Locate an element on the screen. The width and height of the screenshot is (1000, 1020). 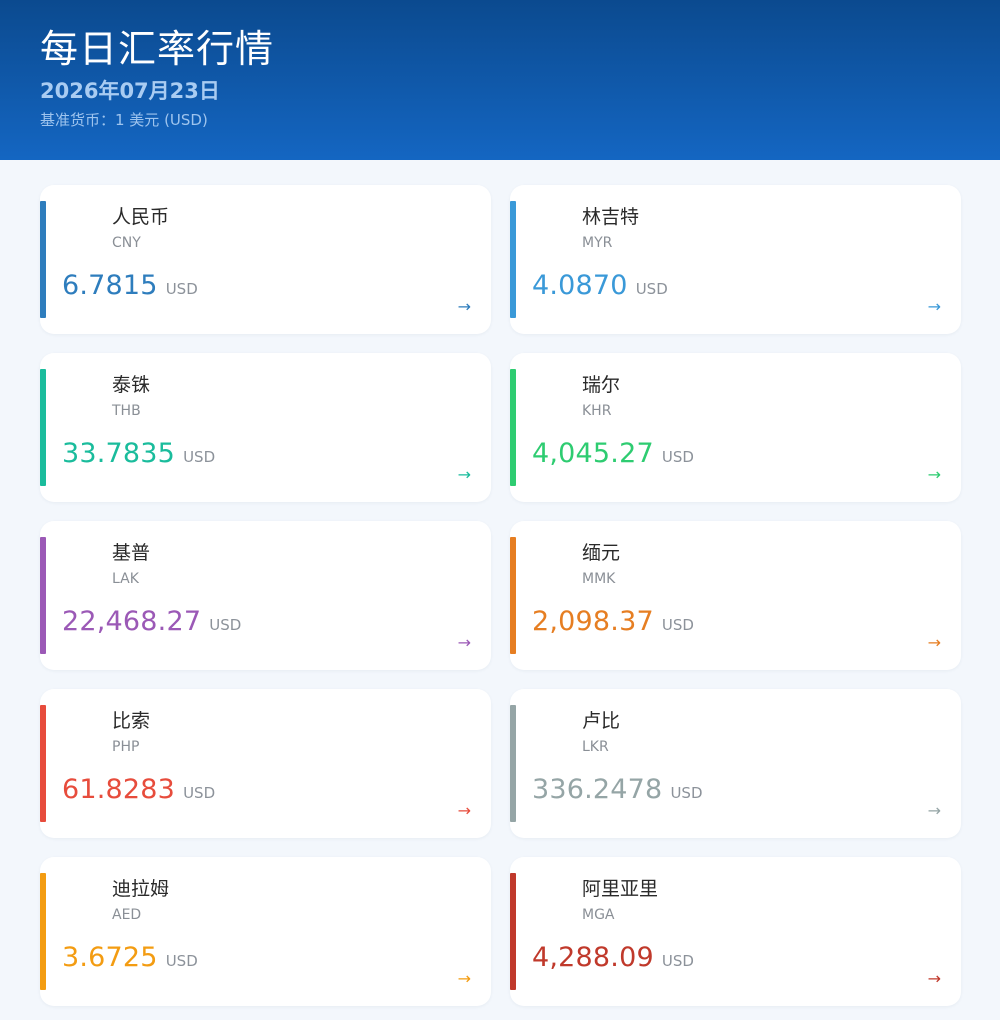
currency-code: MGA is located at coordinates (598, 915).